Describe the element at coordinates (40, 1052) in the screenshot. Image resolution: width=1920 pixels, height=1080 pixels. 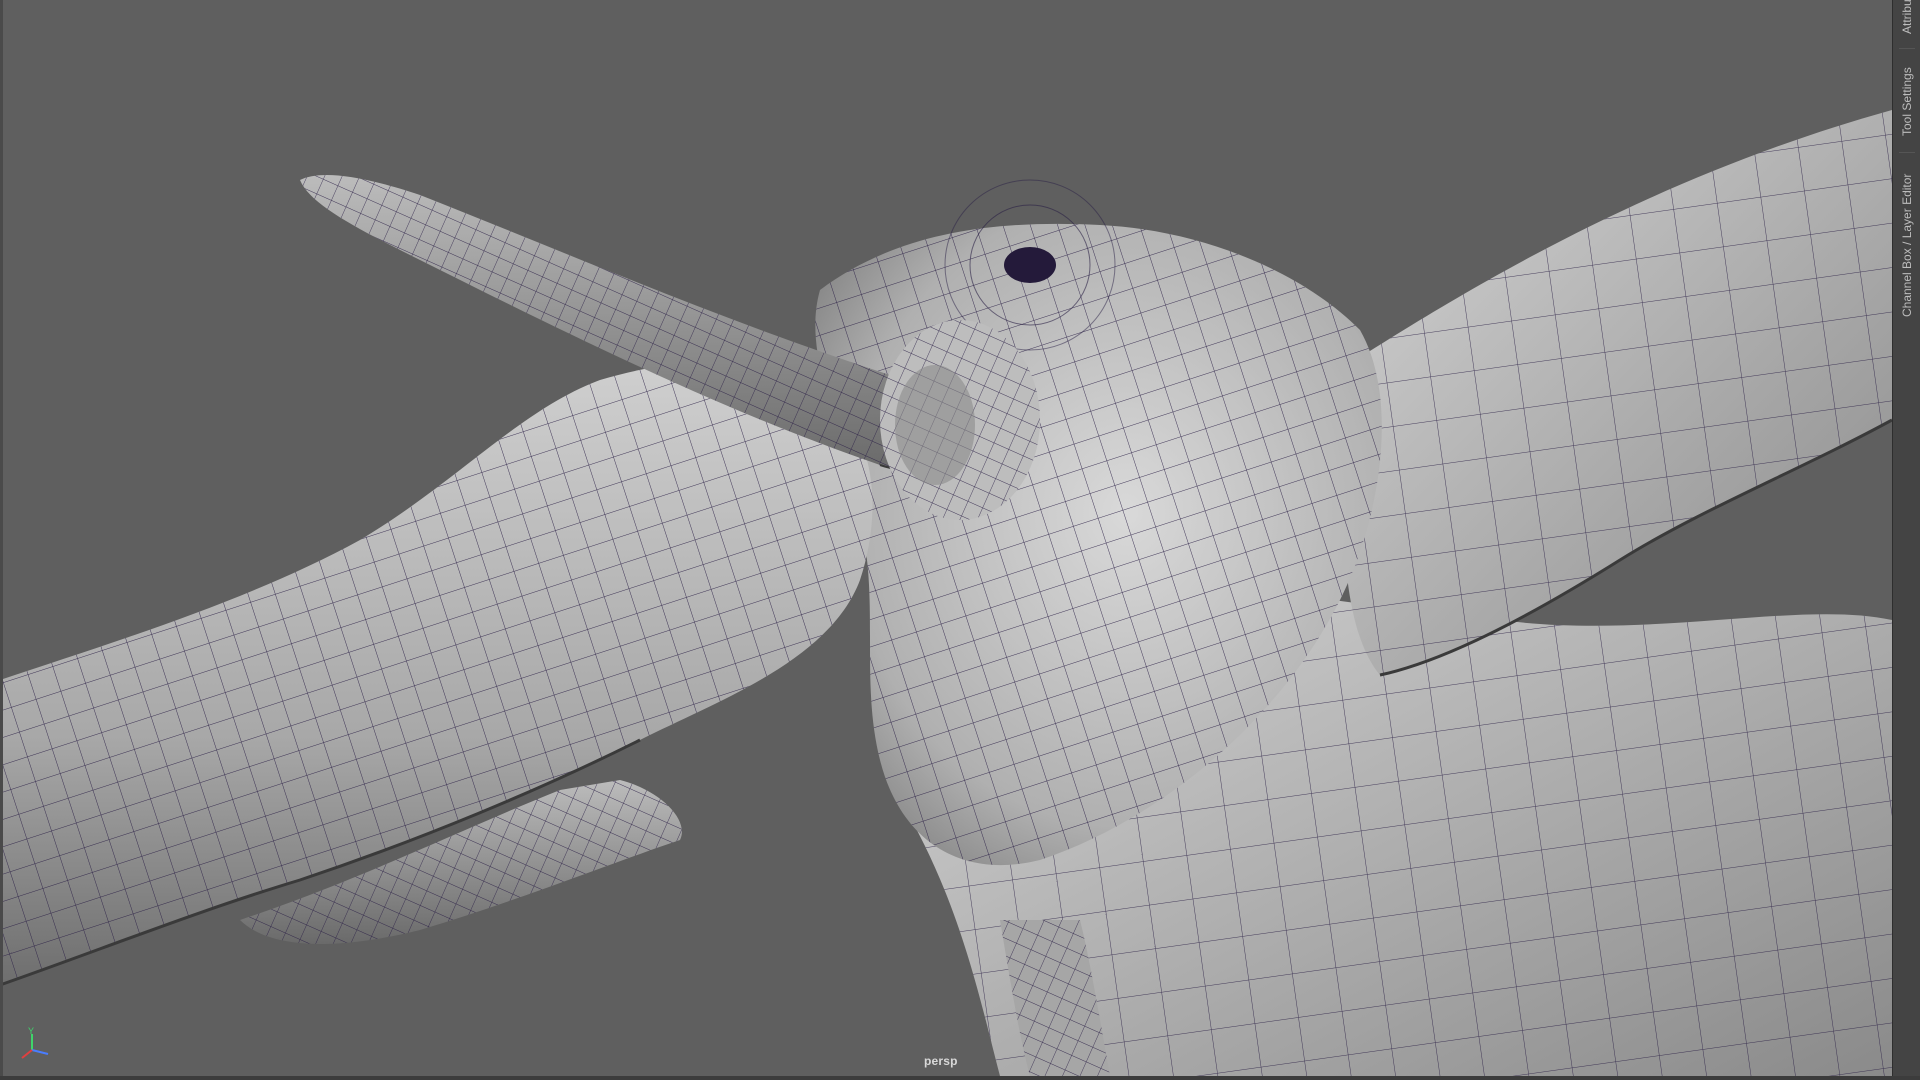
I see `z-axis-line` at that location.